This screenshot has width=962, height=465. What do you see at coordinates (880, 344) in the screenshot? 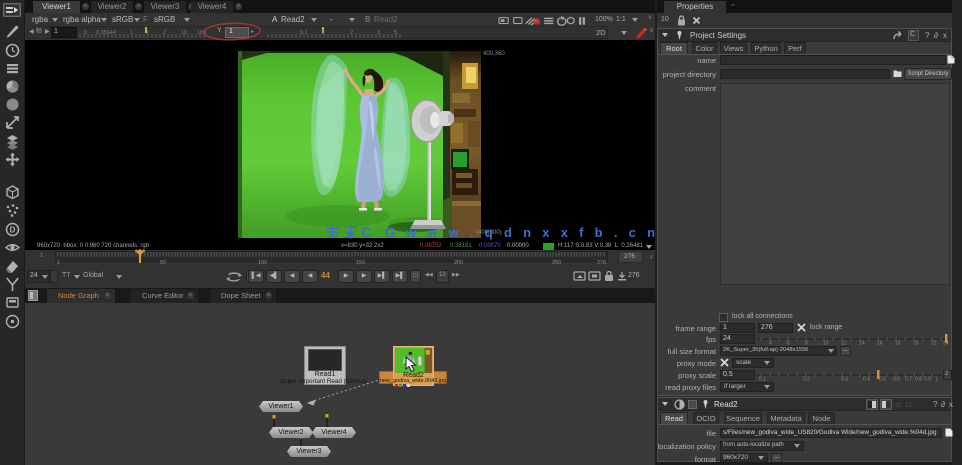
I see `svg-text: 16` at bounding box center [880, 344].